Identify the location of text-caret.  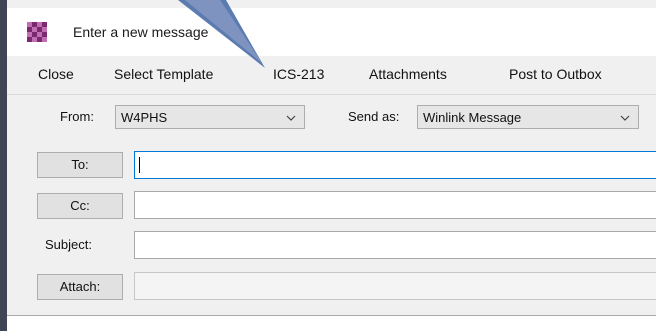
(139, 165).